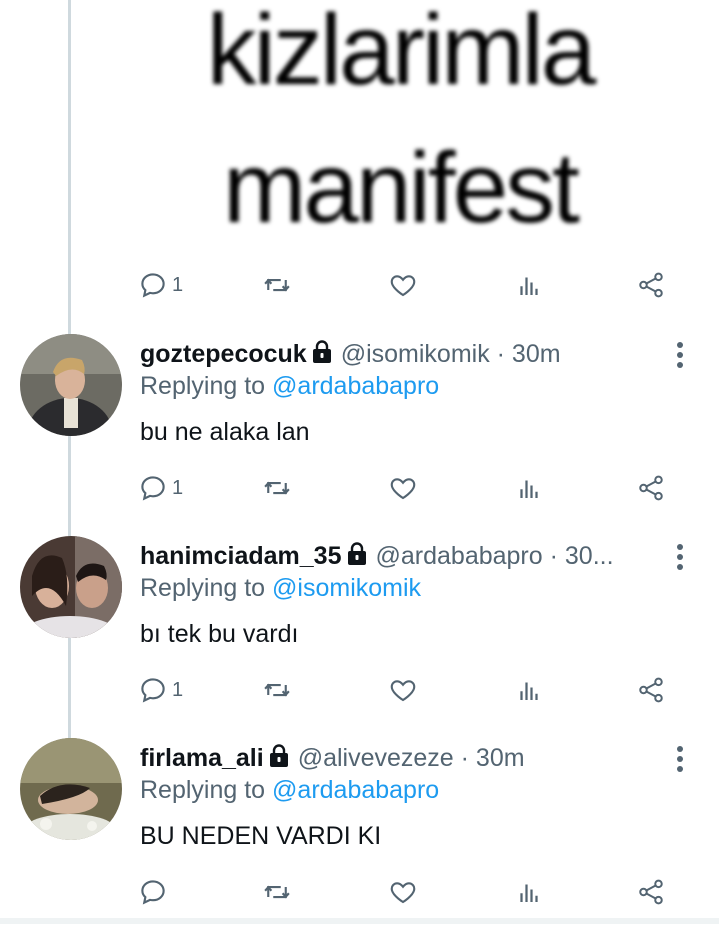 The image size is (719, 938). I want to click on handle-time: @isomikomik · 30m, so click(450, 354).